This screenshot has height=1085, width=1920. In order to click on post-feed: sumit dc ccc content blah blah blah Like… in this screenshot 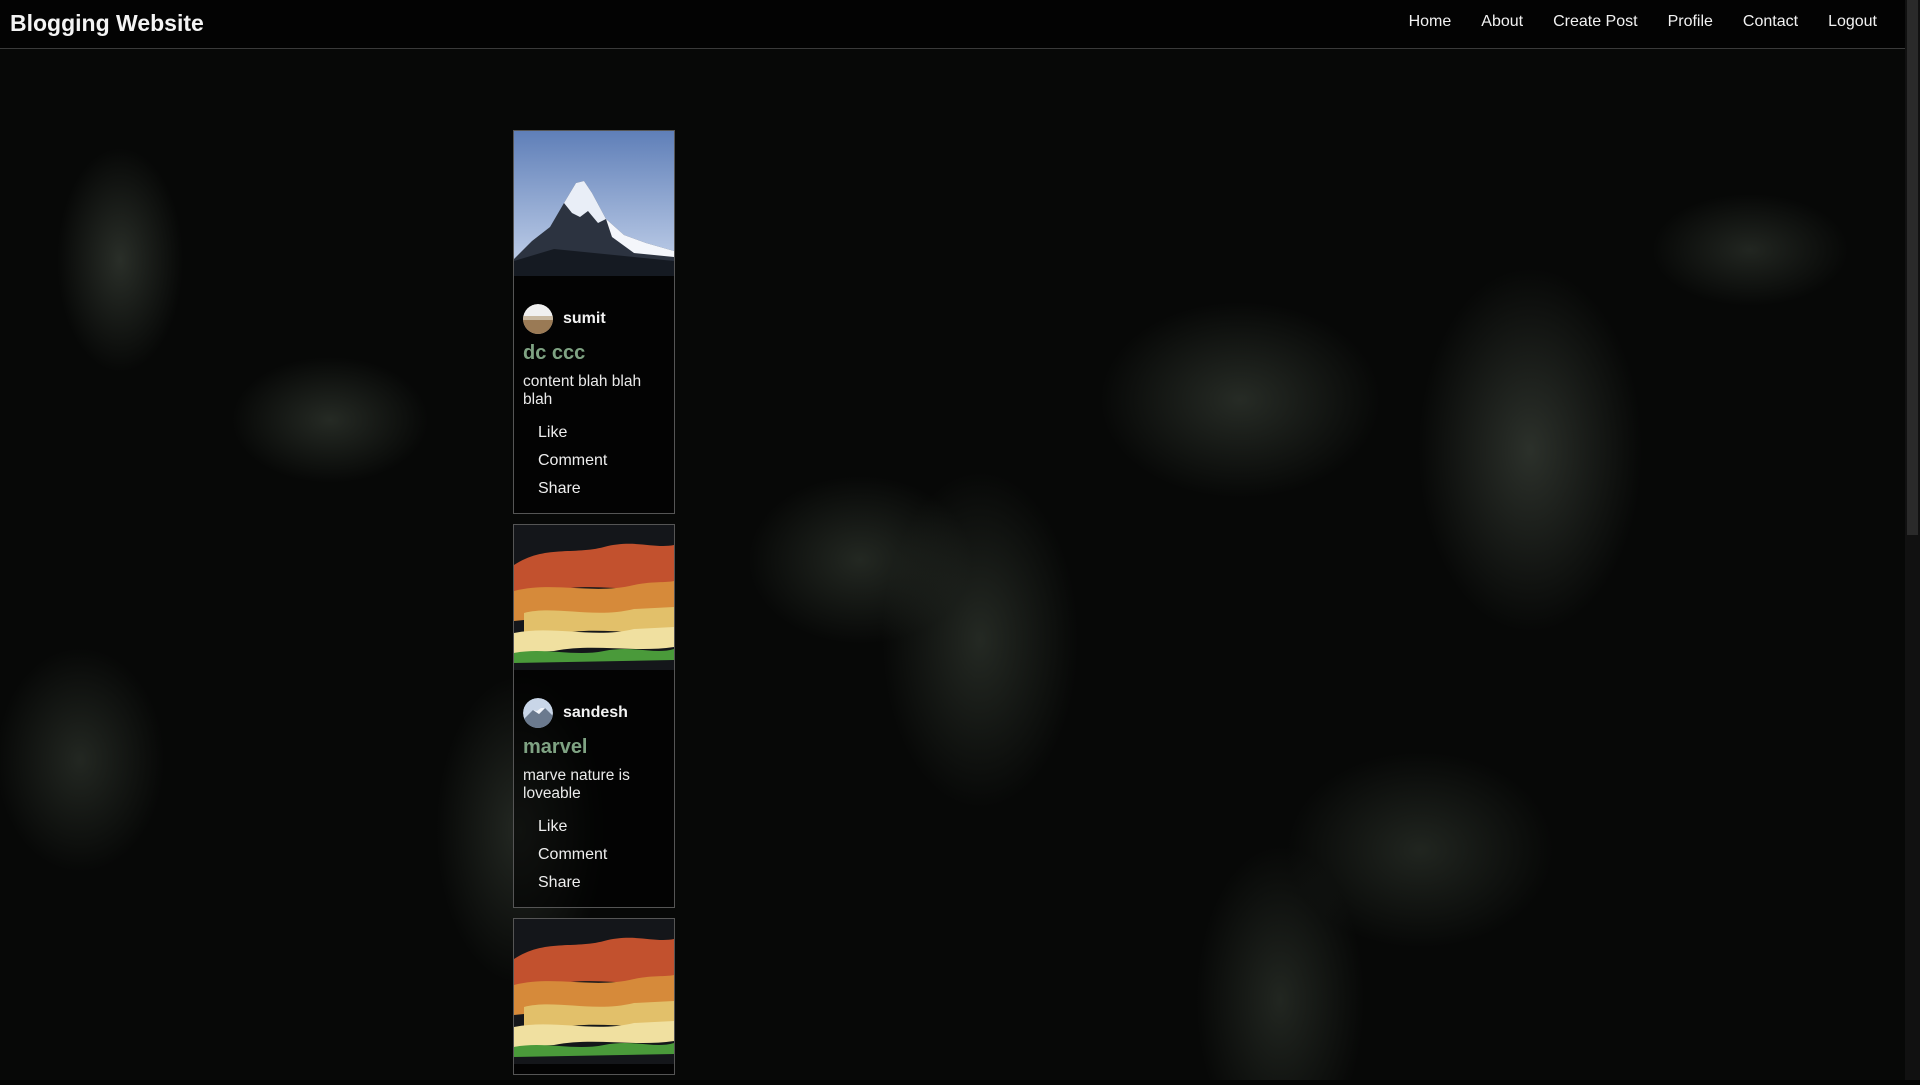, I will do `click(594, 607)`.